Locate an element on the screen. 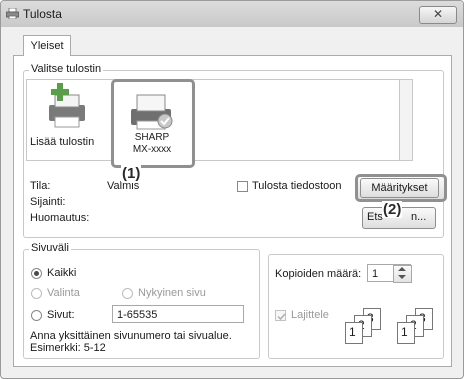 Image resolution: width=464 pixels, height=379 pixels. collate-stack-2: 3 2 1 is located at coordinates (417, 327).